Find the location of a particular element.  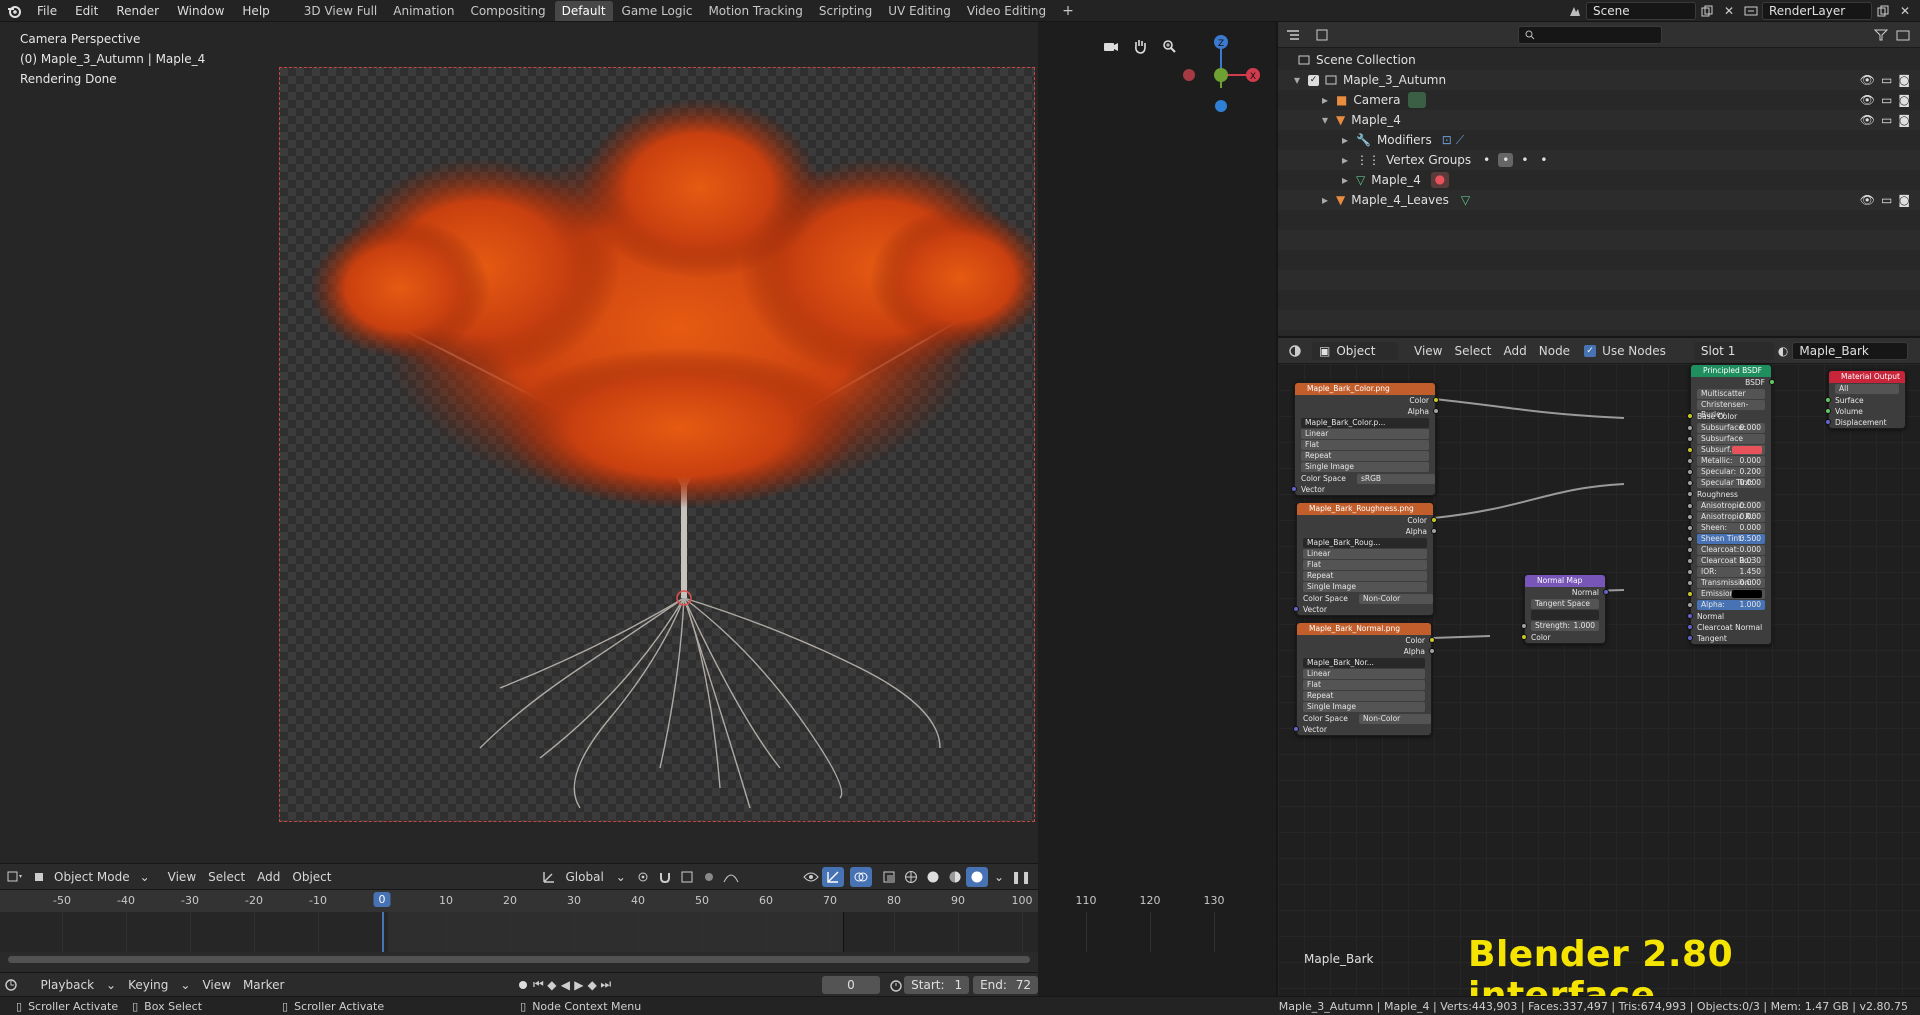

input-tangent: Tangent is located at coordinates (1729, 638).